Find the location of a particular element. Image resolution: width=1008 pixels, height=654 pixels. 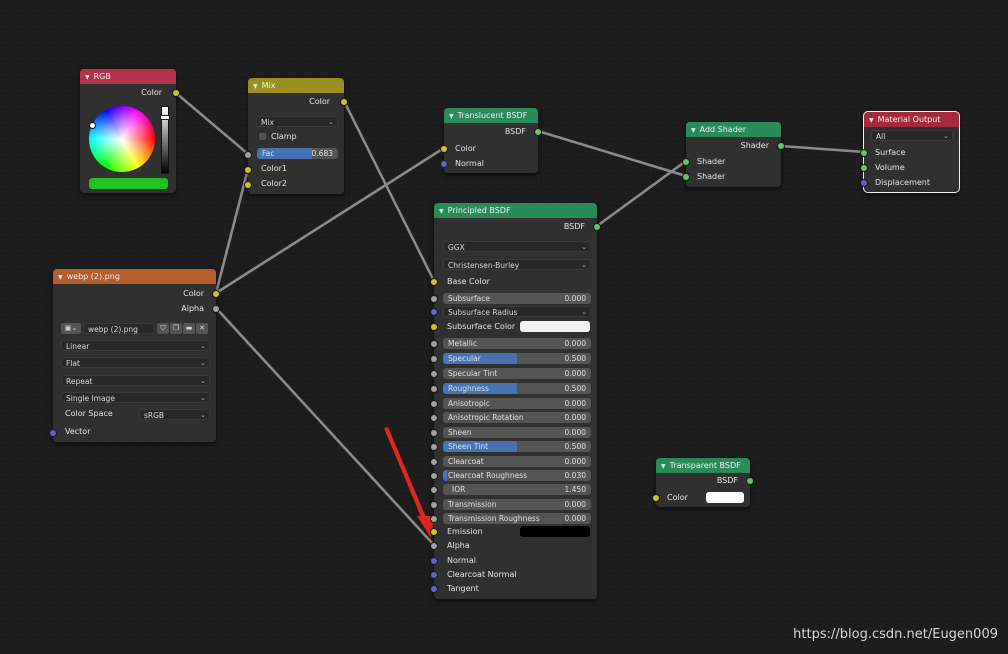

input-socket-displacement is located at coordinates (864, 183).